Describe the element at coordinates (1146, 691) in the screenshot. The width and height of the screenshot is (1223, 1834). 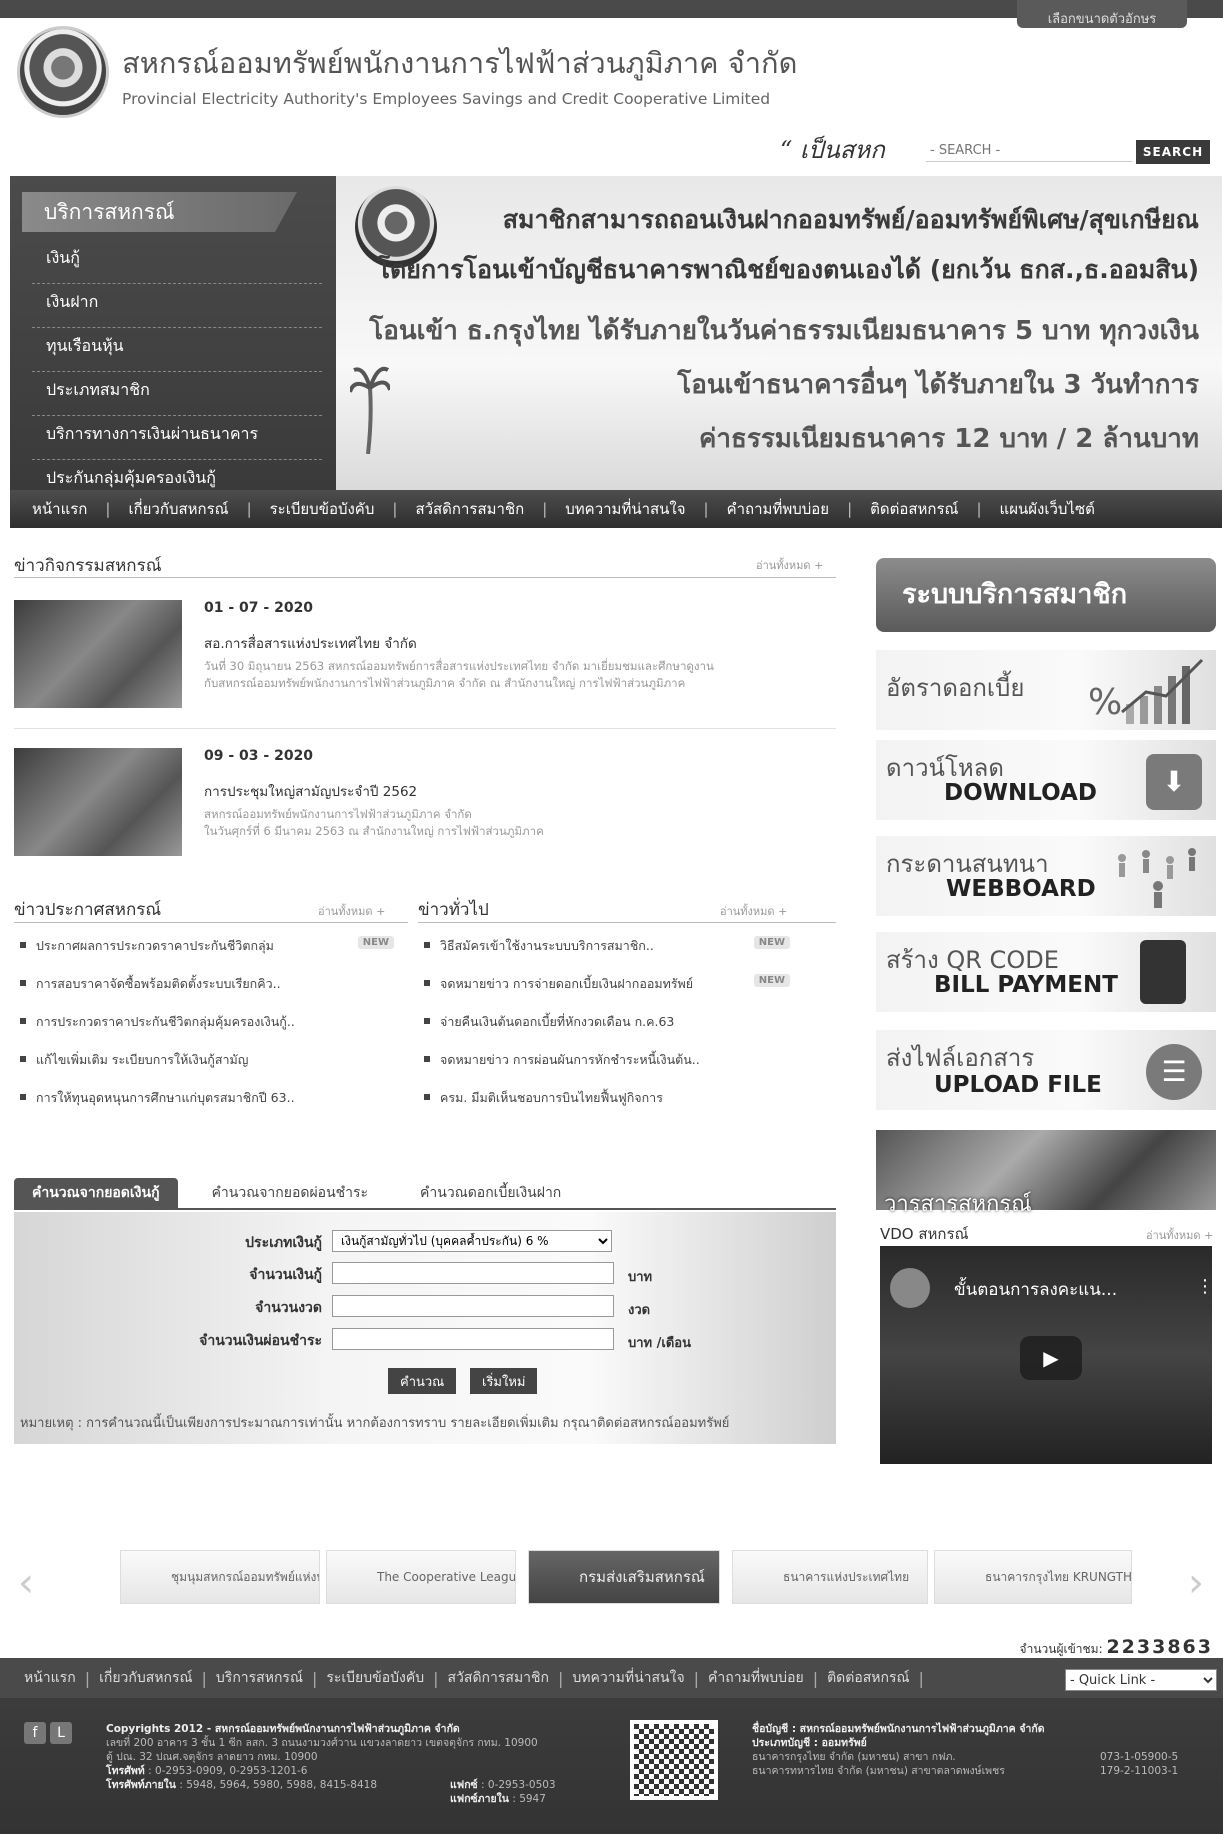
I see `growth-chart-icon: %` at that location.